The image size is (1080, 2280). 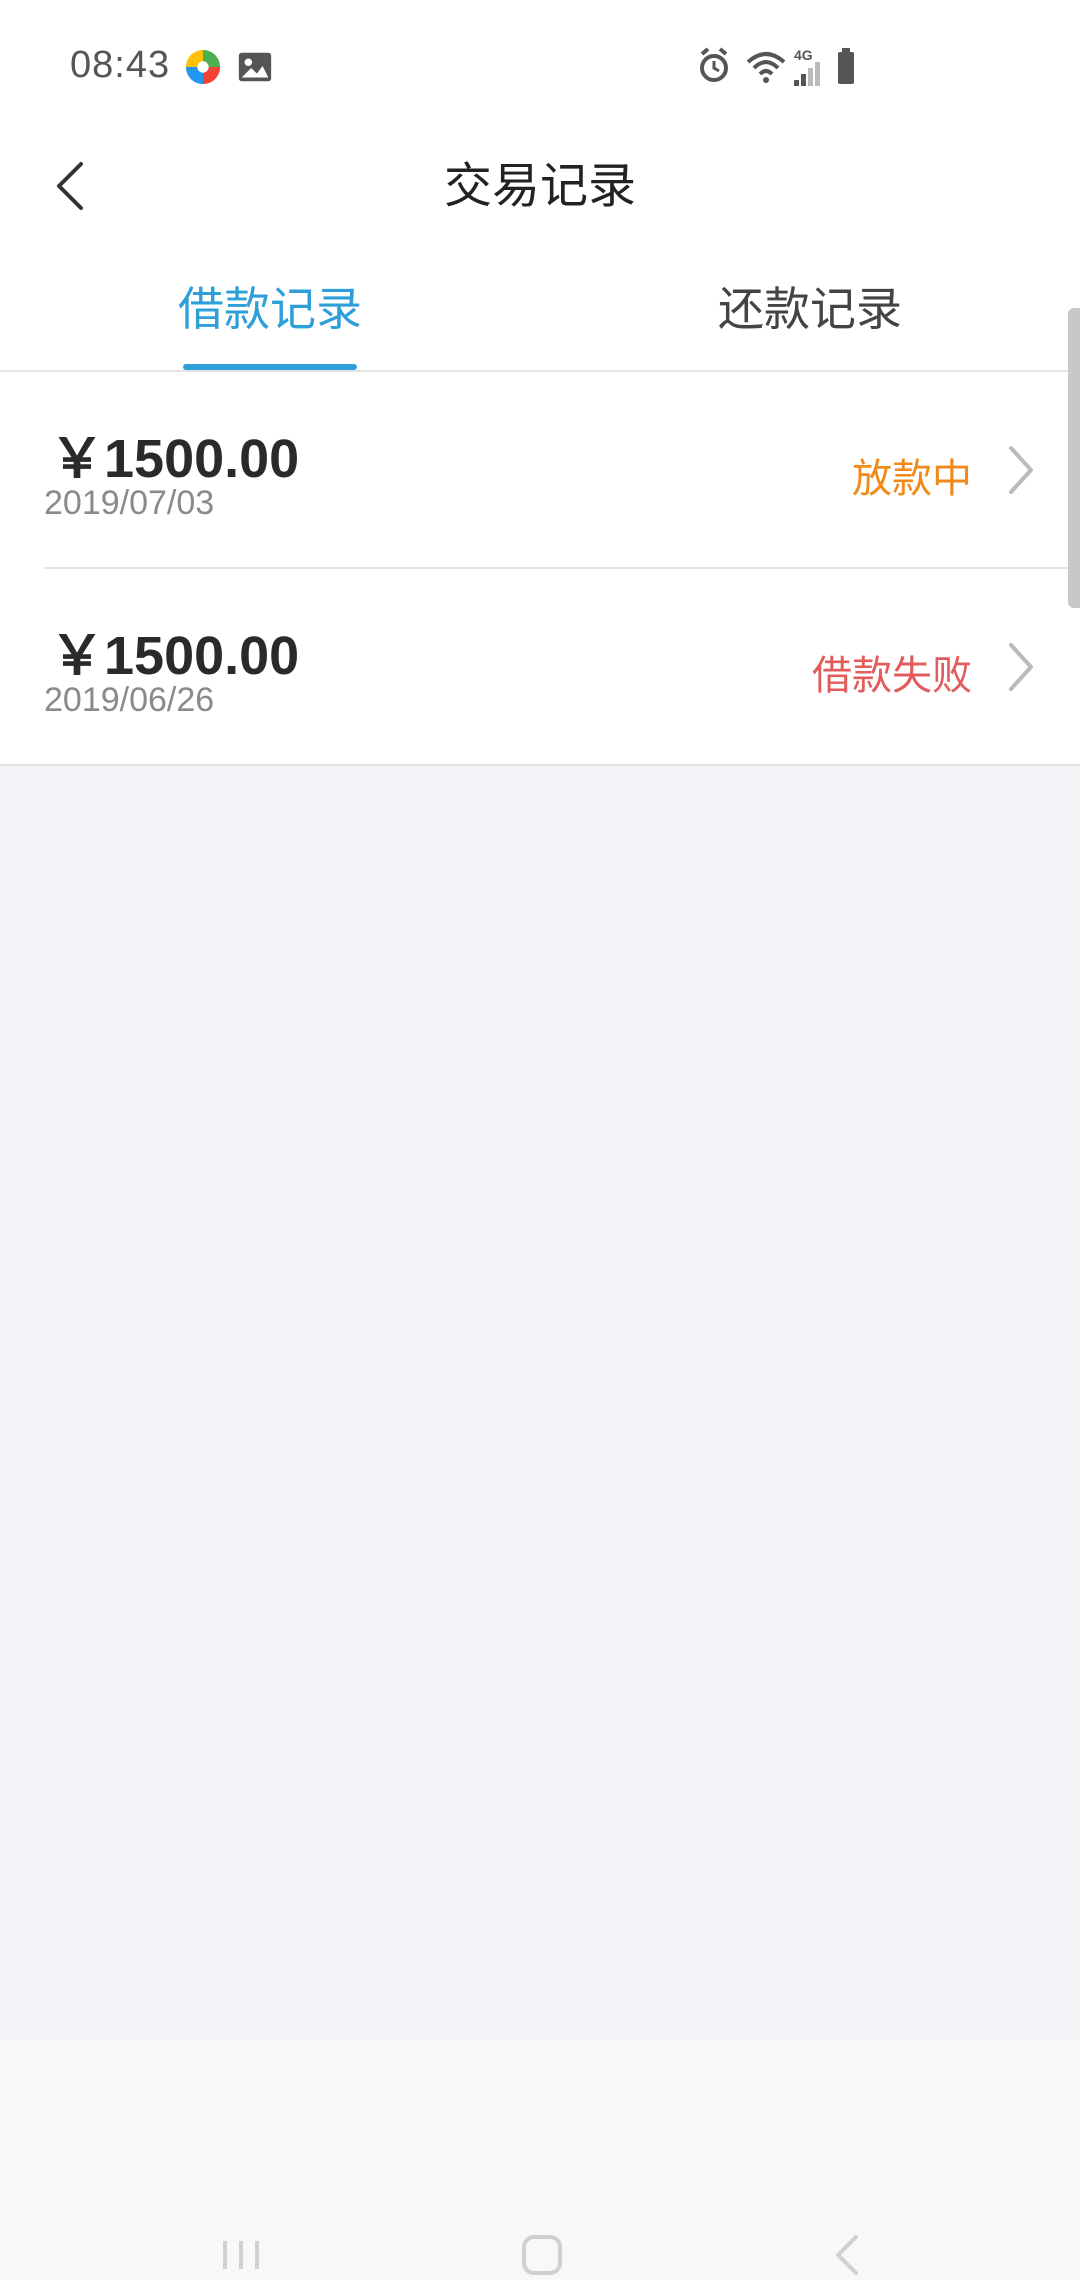 I want to click on status-time: 08:43, so click(x=120, y=65).